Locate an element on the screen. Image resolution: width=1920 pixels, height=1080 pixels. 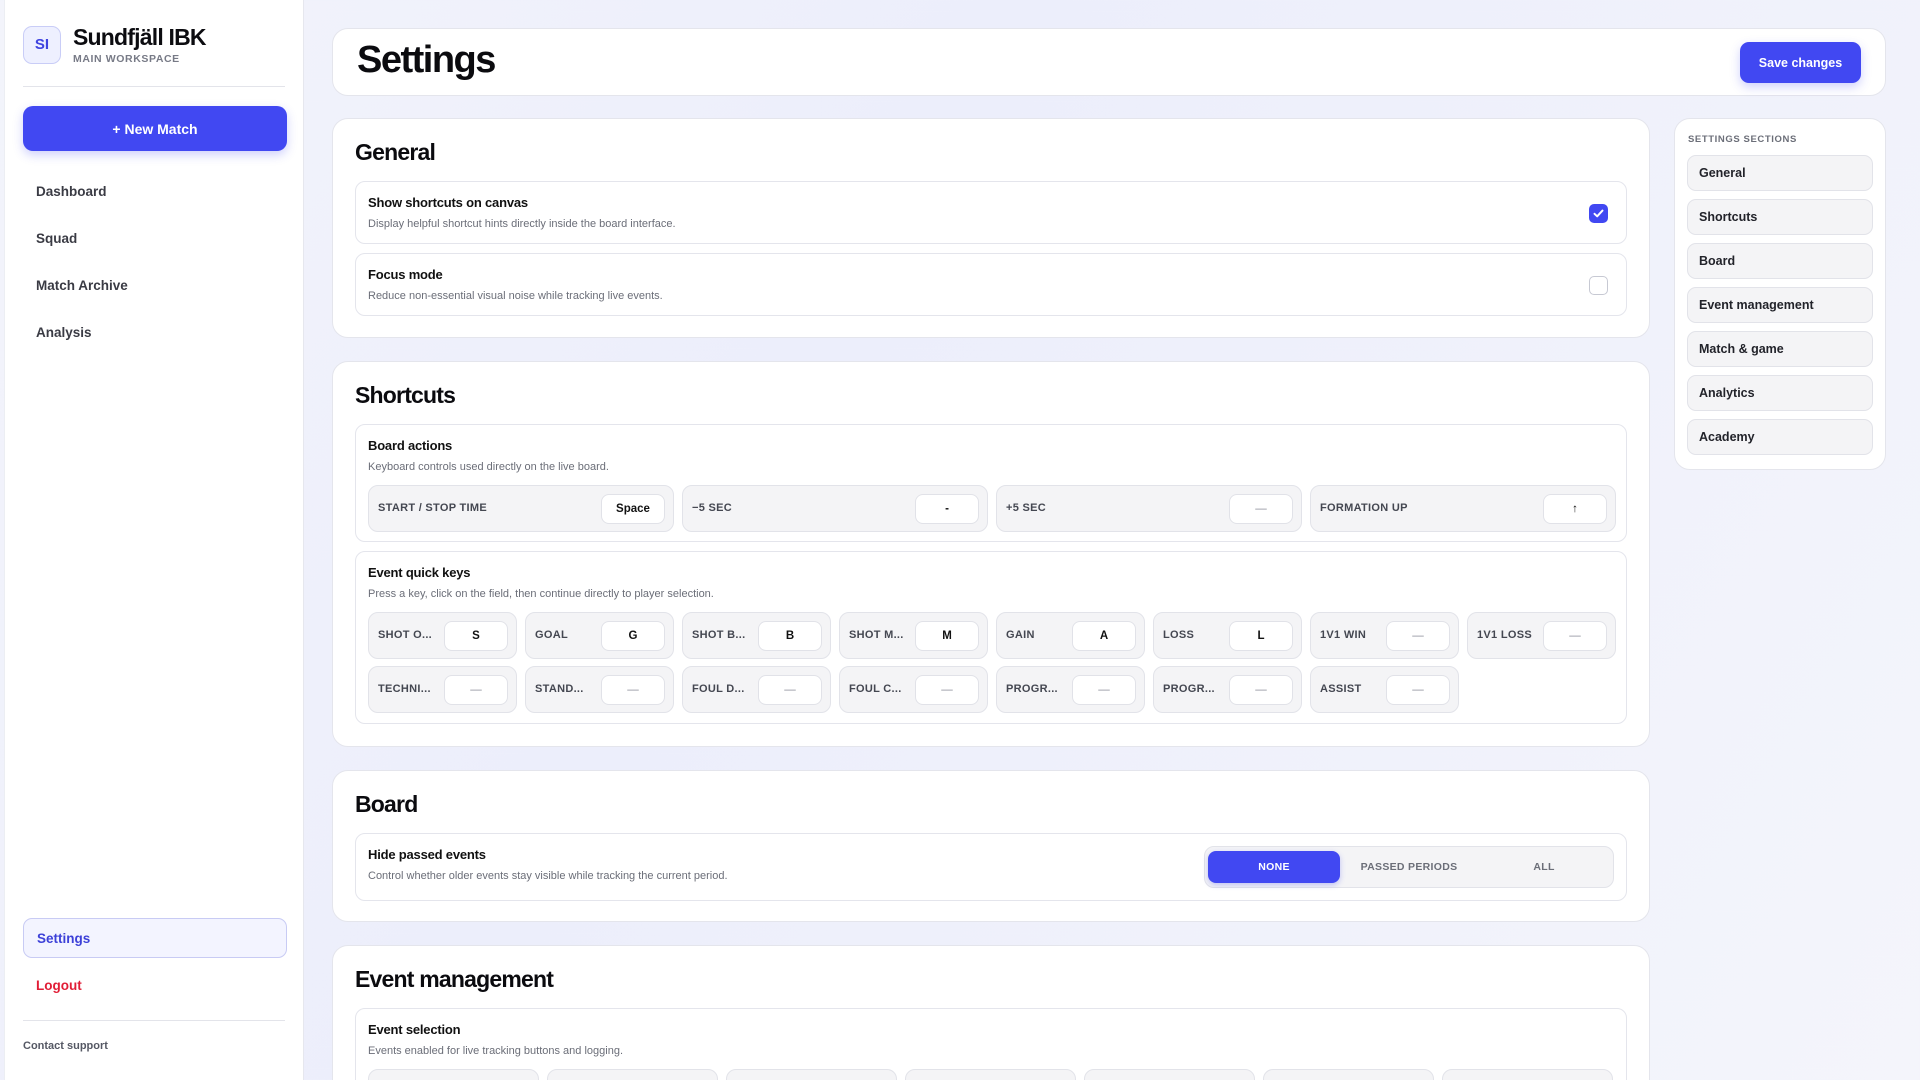
section-title: General is located at coordinates (395, 152).